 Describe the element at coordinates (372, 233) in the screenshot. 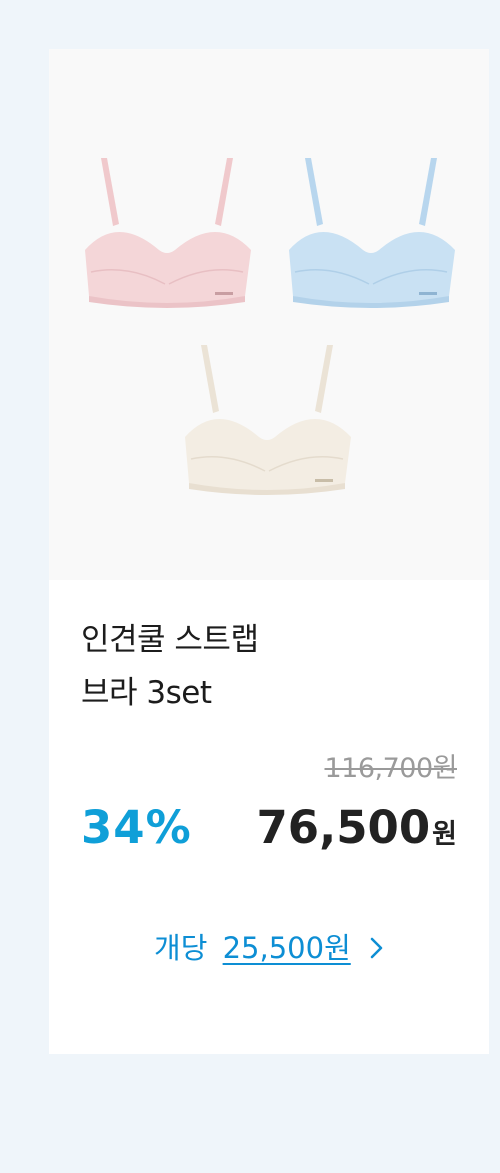

I see `blue-bra-image` at that location.